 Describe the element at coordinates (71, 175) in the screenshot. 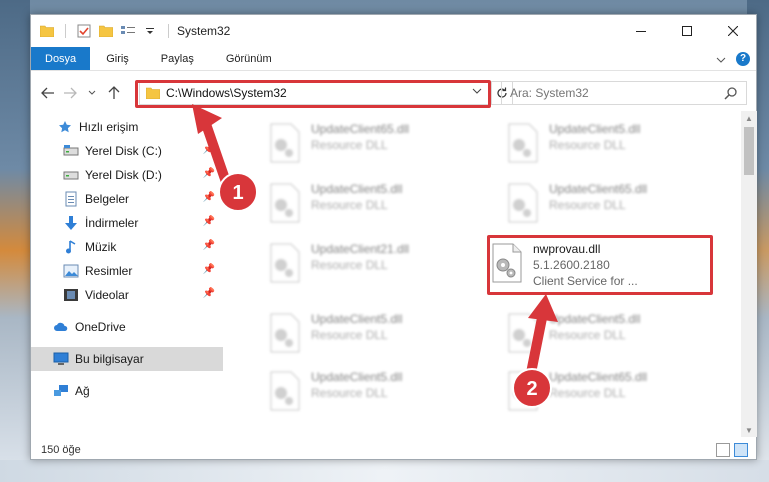

I see `drive-icon` at that location.